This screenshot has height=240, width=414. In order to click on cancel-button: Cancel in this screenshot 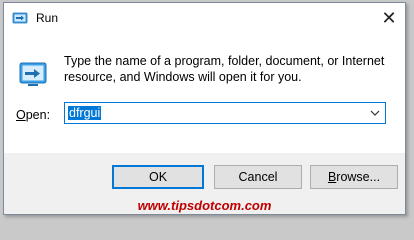, I will do `click(258, 177)`.